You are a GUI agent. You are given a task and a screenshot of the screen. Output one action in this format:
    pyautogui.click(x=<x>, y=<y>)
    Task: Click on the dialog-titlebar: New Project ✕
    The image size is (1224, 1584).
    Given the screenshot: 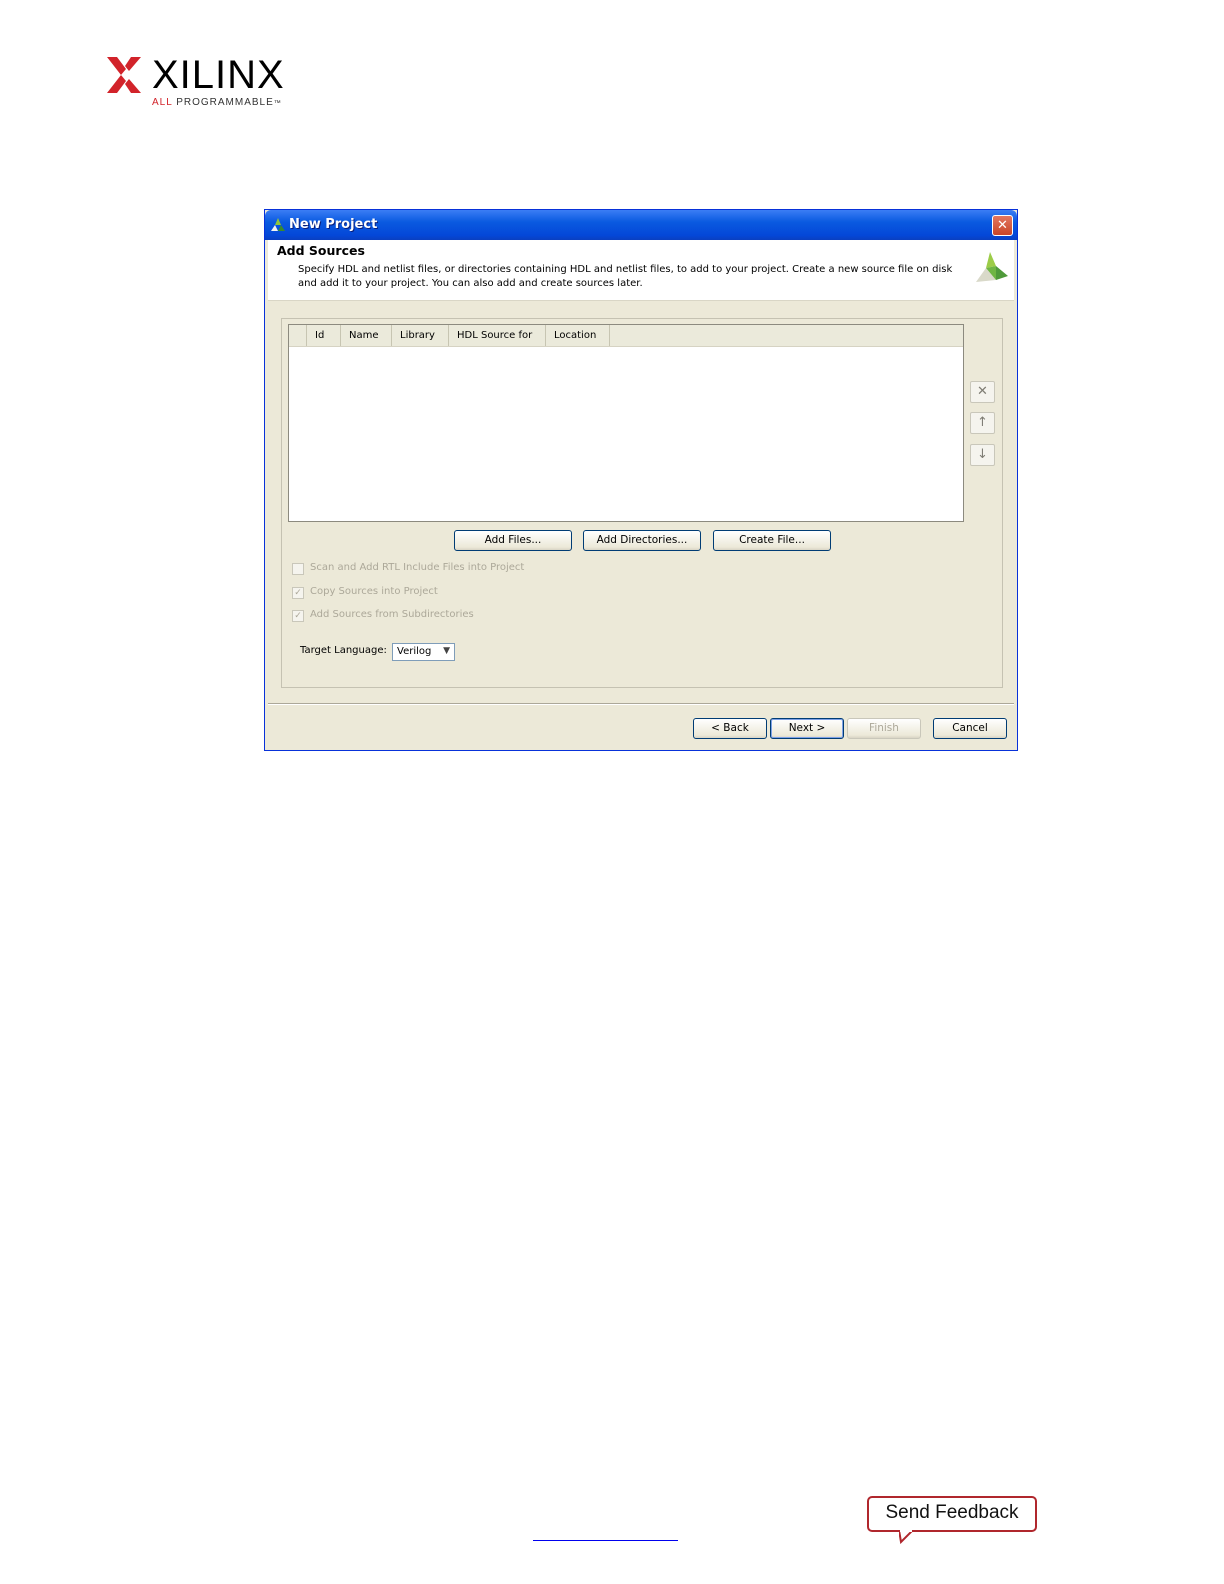 What is the action you would take?
    pyautogui.click(x=641, y=225)
    